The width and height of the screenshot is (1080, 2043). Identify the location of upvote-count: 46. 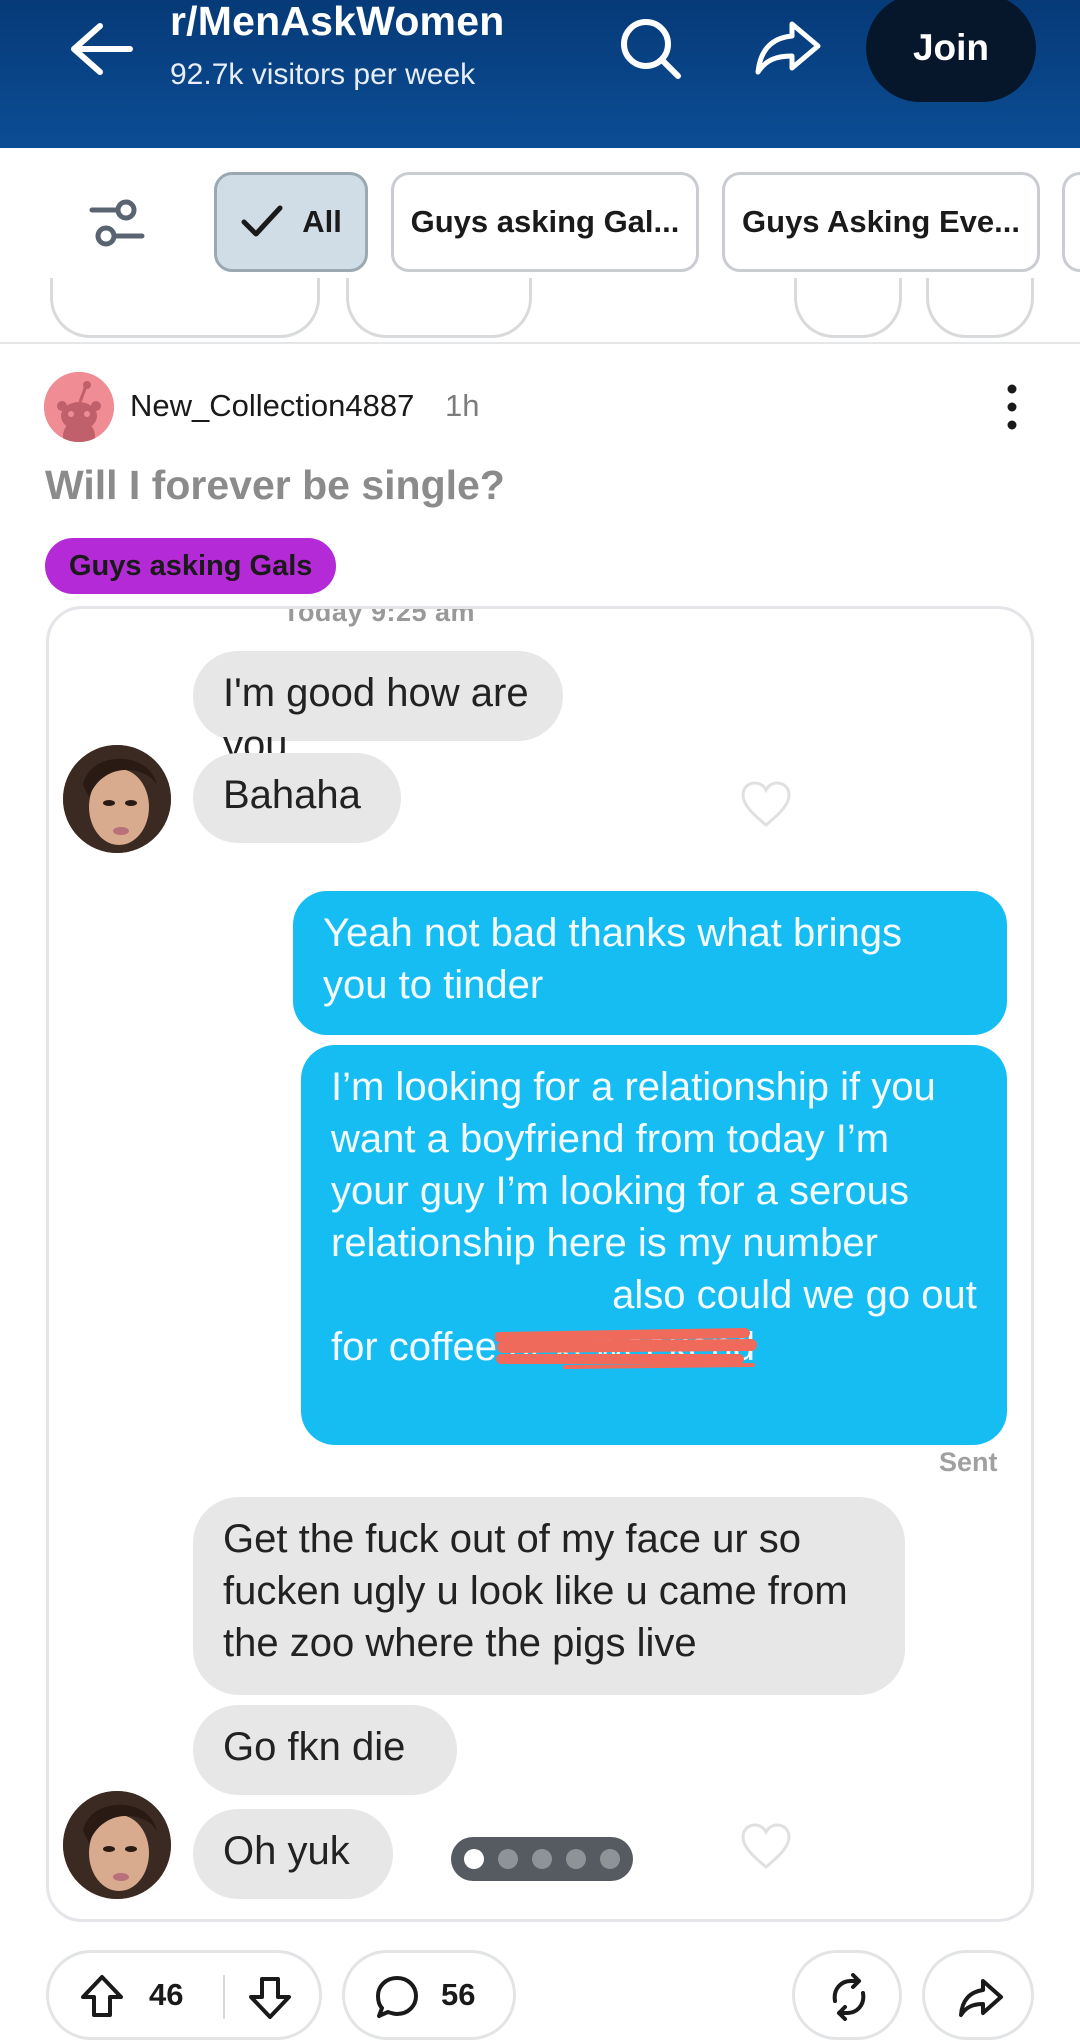
(166, 1994).